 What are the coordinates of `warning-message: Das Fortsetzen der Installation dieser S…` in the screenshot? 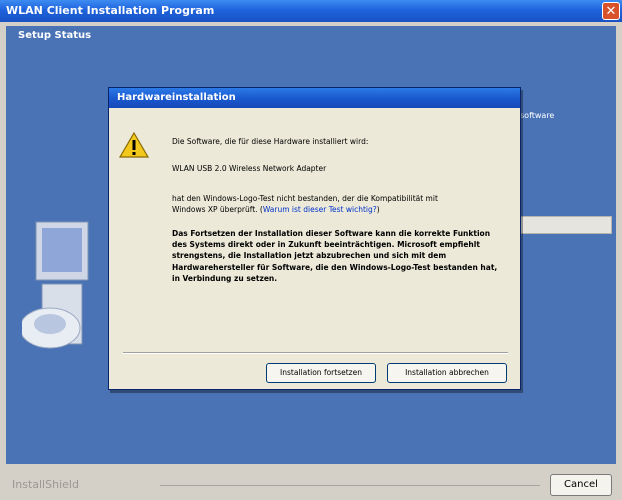 It's located at (335, 256).